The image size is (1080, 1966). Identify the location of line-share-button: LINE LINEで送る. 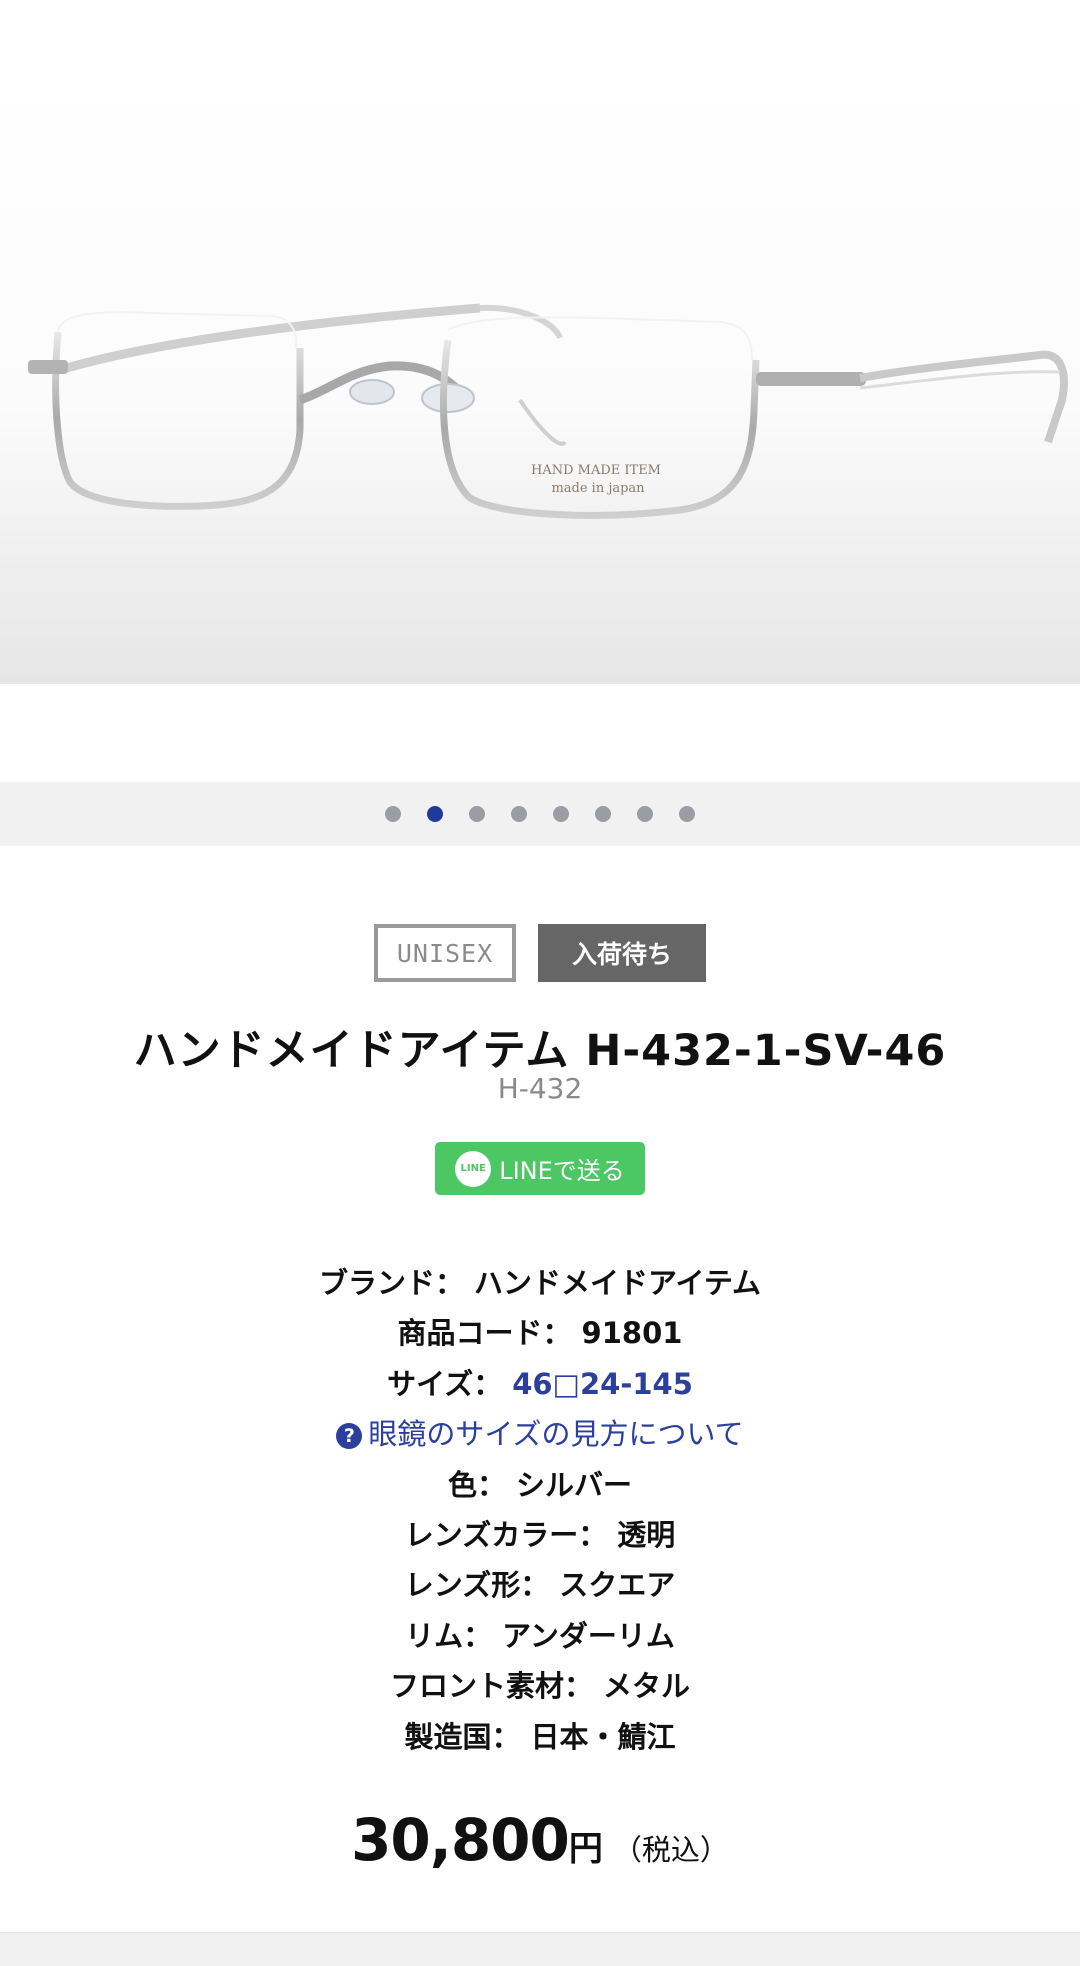
(540, 1168).